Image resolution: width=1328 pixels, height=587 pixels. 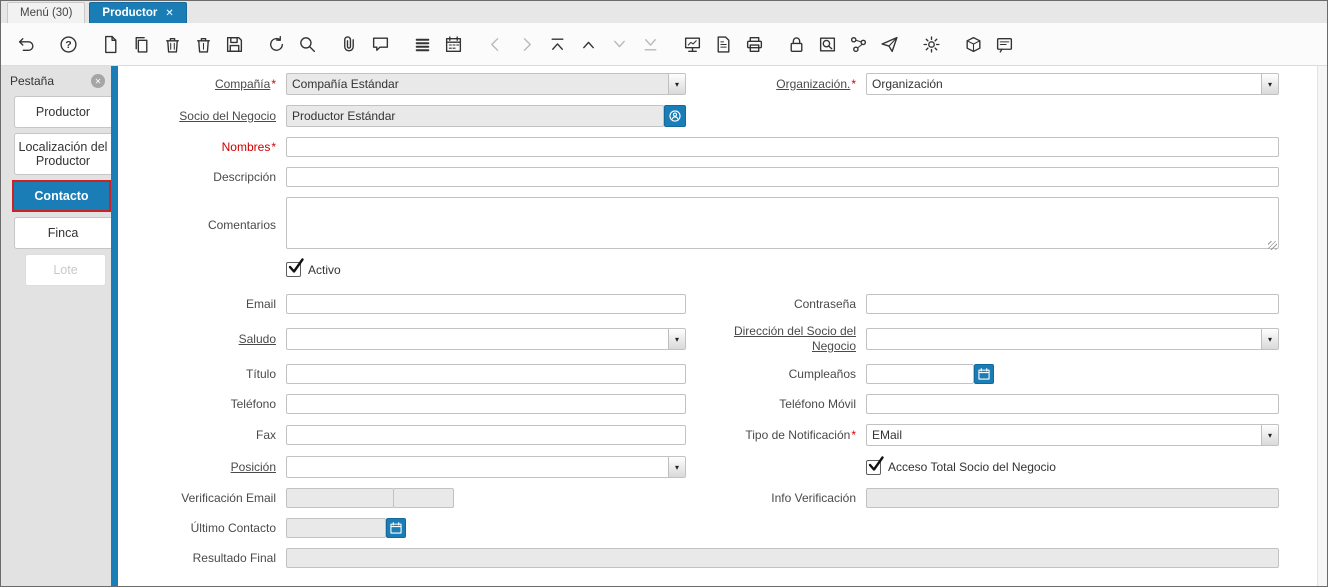 I want to click on row-titulo-cumpleanos: Título Cumpleaños, so click(x=692, y=374).